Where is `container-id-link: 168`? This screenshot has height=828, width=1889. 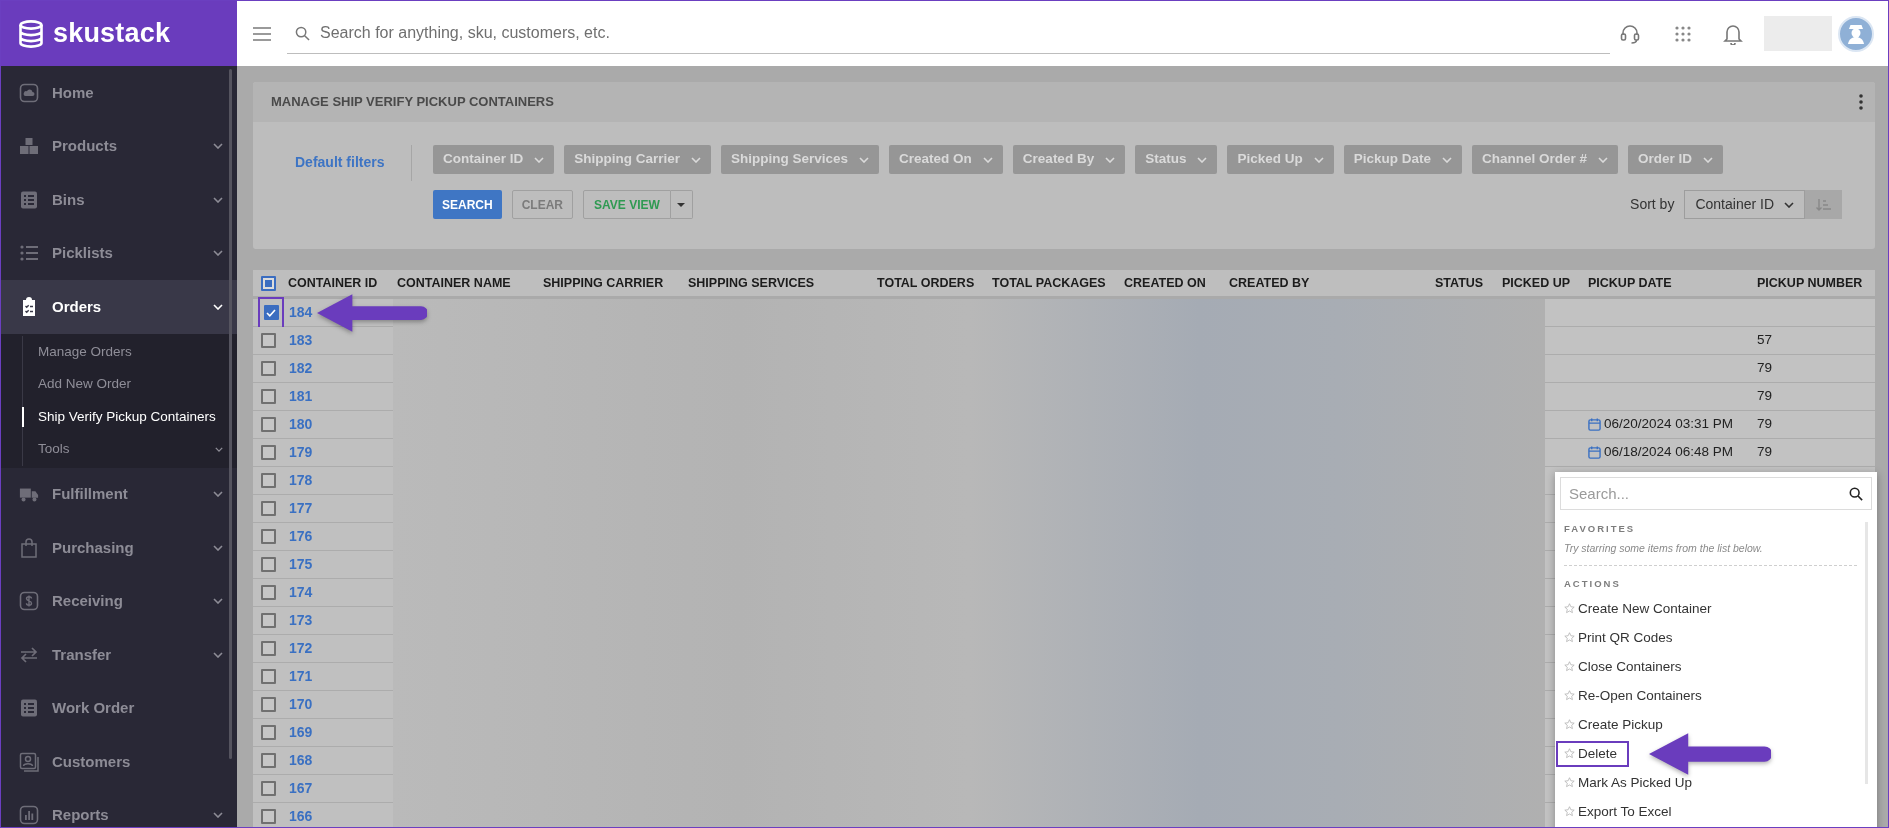 container-id-link: 168 is located at coordinates (301, 760).